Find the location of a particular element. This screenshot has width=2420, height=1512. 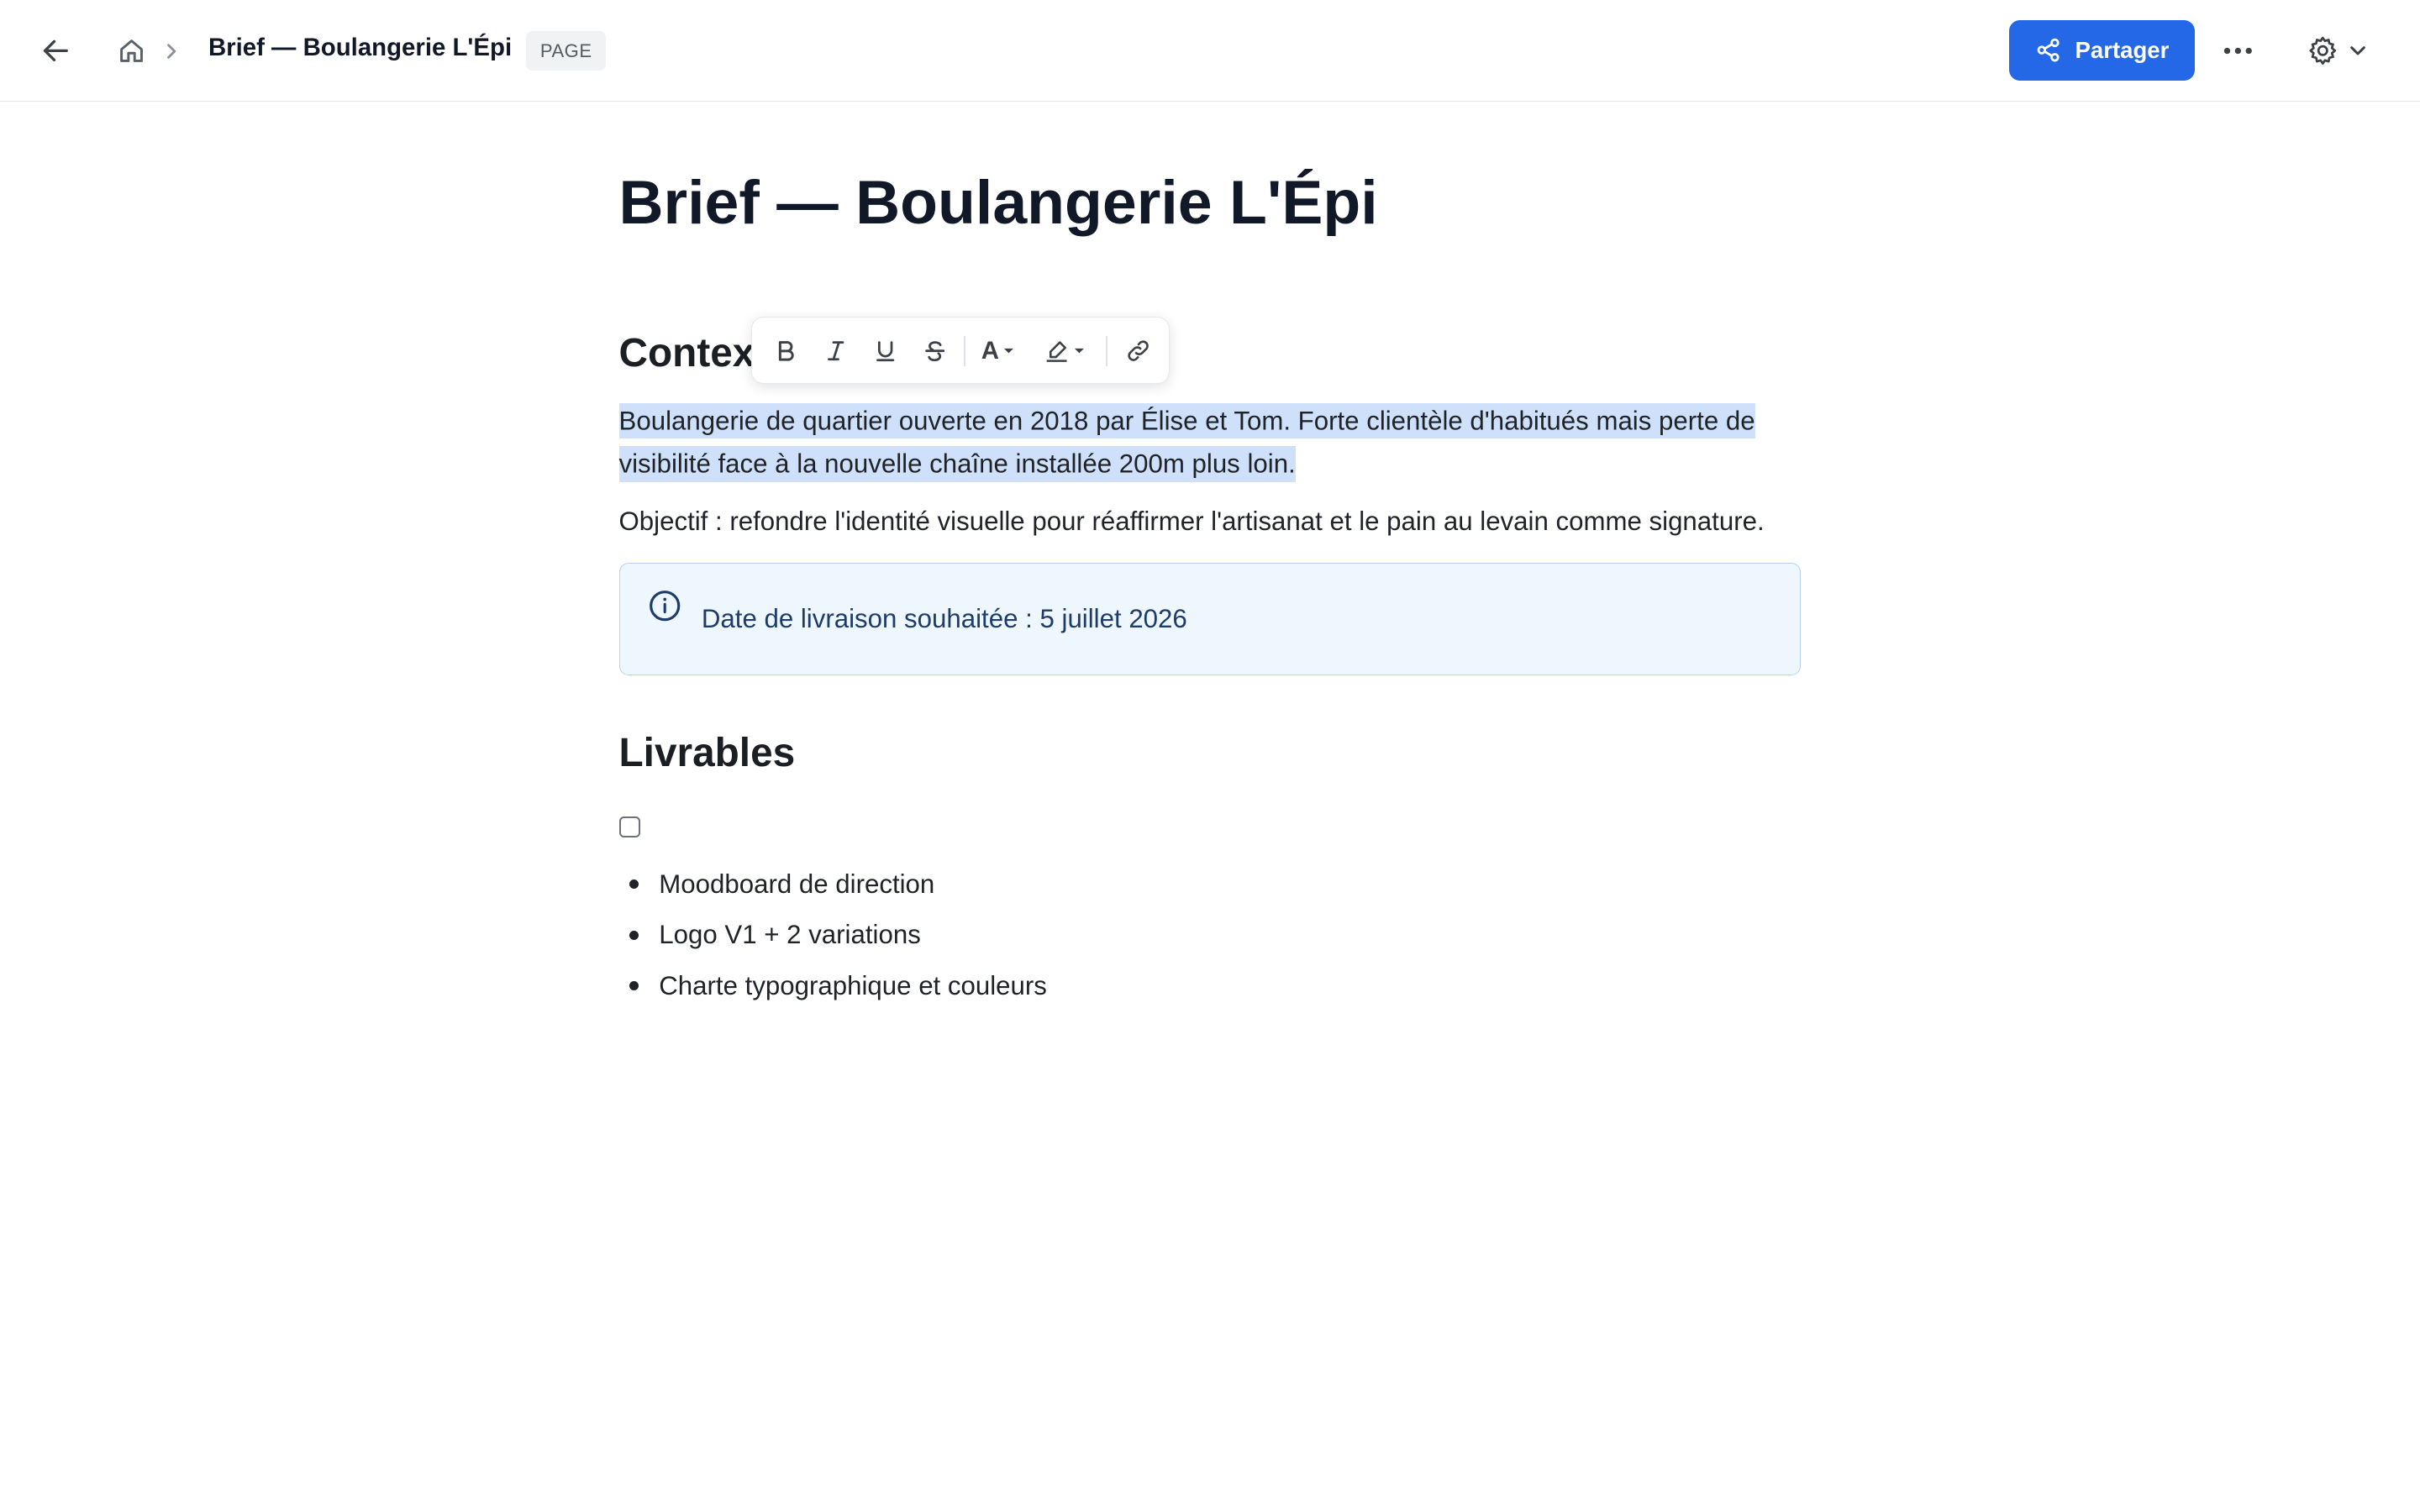

chevron-right-icon is located at coordinates (171, 51).